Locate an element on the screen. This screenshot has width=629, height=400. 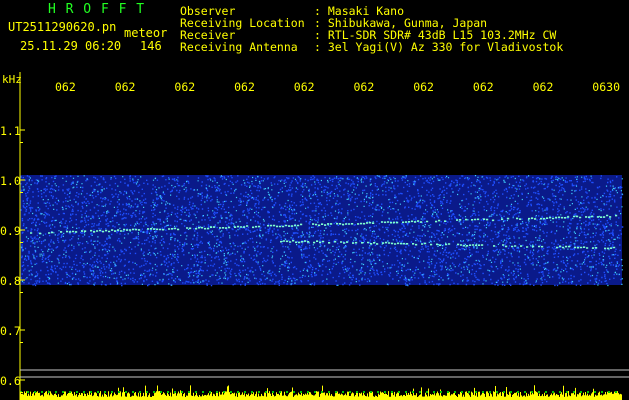
datetime-label: 25.11.29 06:20 is located at coordinates (71, 46).